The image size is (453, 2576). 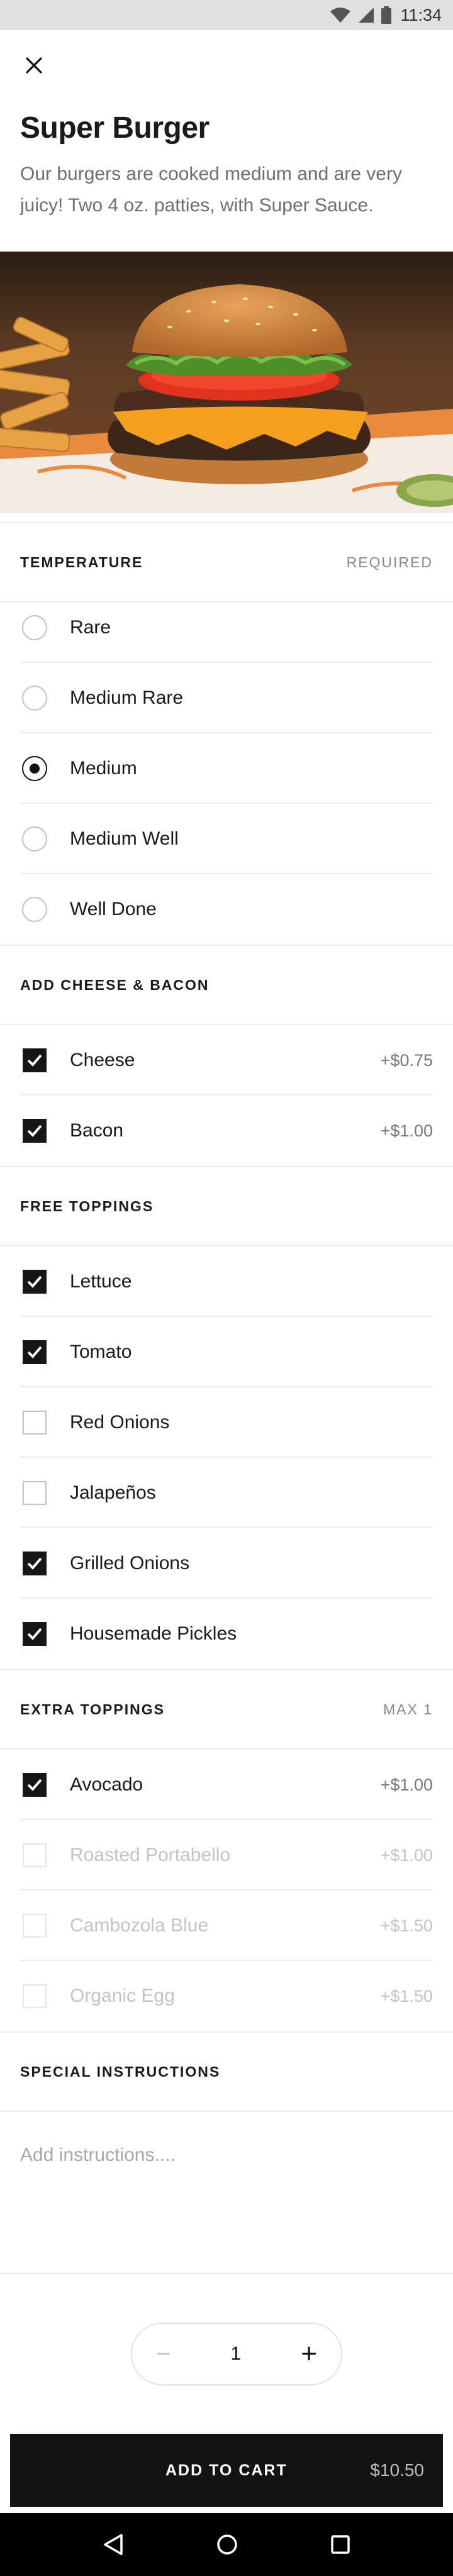 I want to click on temperature-option-well-done: Well Done, so click(x=226, y=909).